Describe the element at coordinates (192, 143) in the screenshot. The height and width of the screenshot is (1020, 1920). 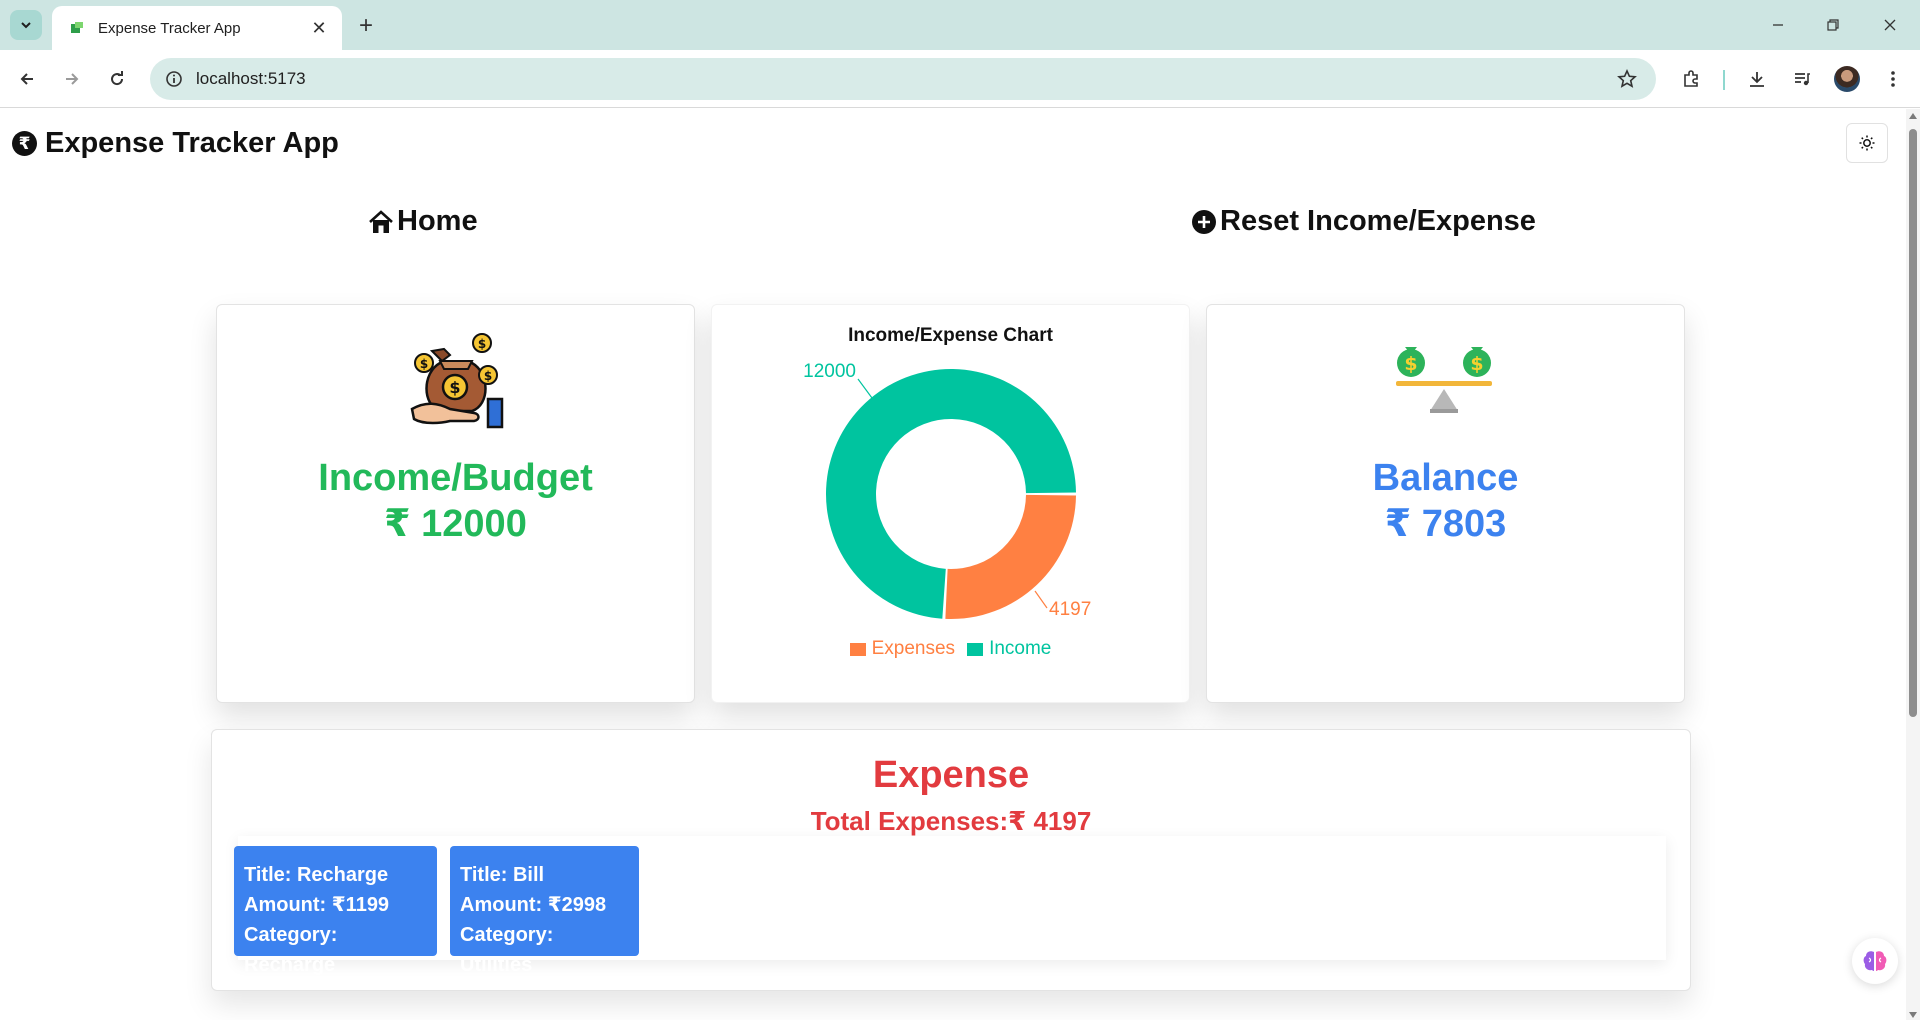
I see `app-title: Expense Tracker App` at that location.